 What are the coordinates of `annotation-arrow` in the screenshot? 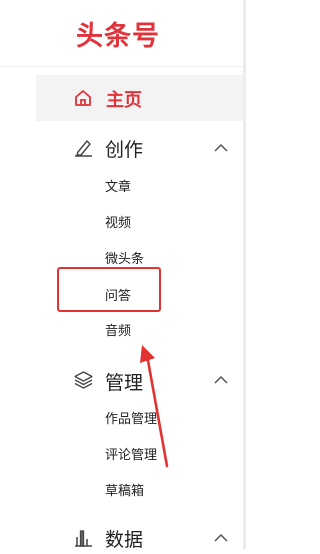 It's located at (154, 406).